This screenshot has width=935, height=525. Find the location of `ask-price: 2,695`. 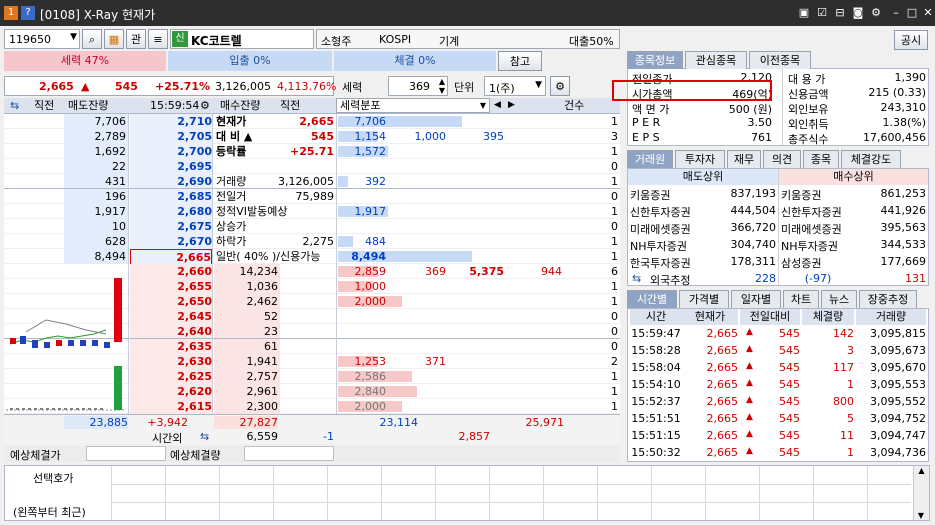

ask-price: 2,695 is located at coordinates (171, 166).